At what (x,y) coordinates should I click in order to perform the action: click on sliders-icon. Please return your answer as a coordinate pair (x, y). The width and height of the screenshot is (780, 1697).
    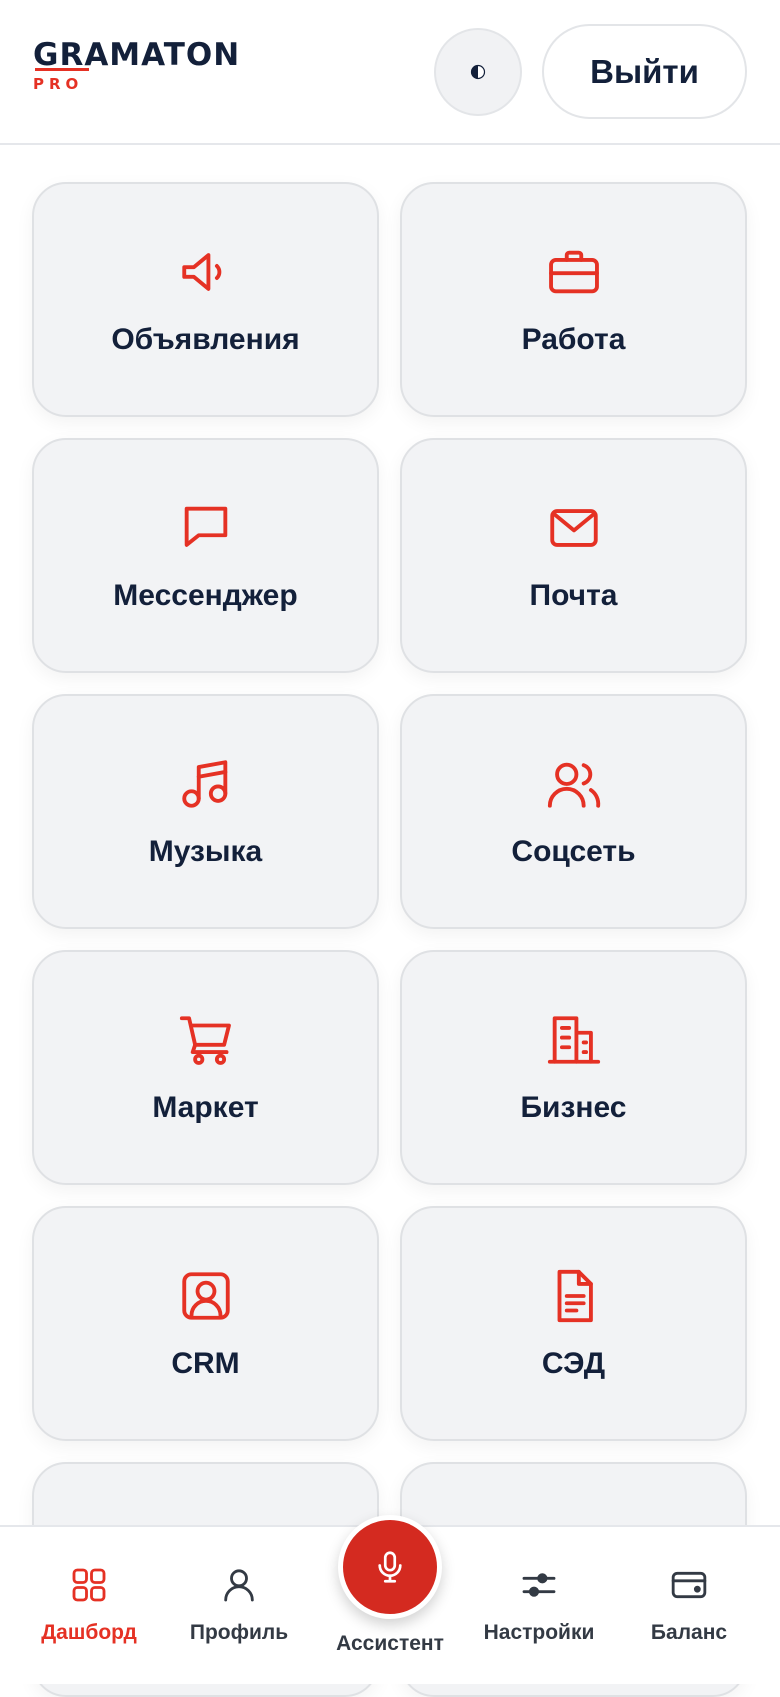
    Looking at the image, I should click on (539, 1585).